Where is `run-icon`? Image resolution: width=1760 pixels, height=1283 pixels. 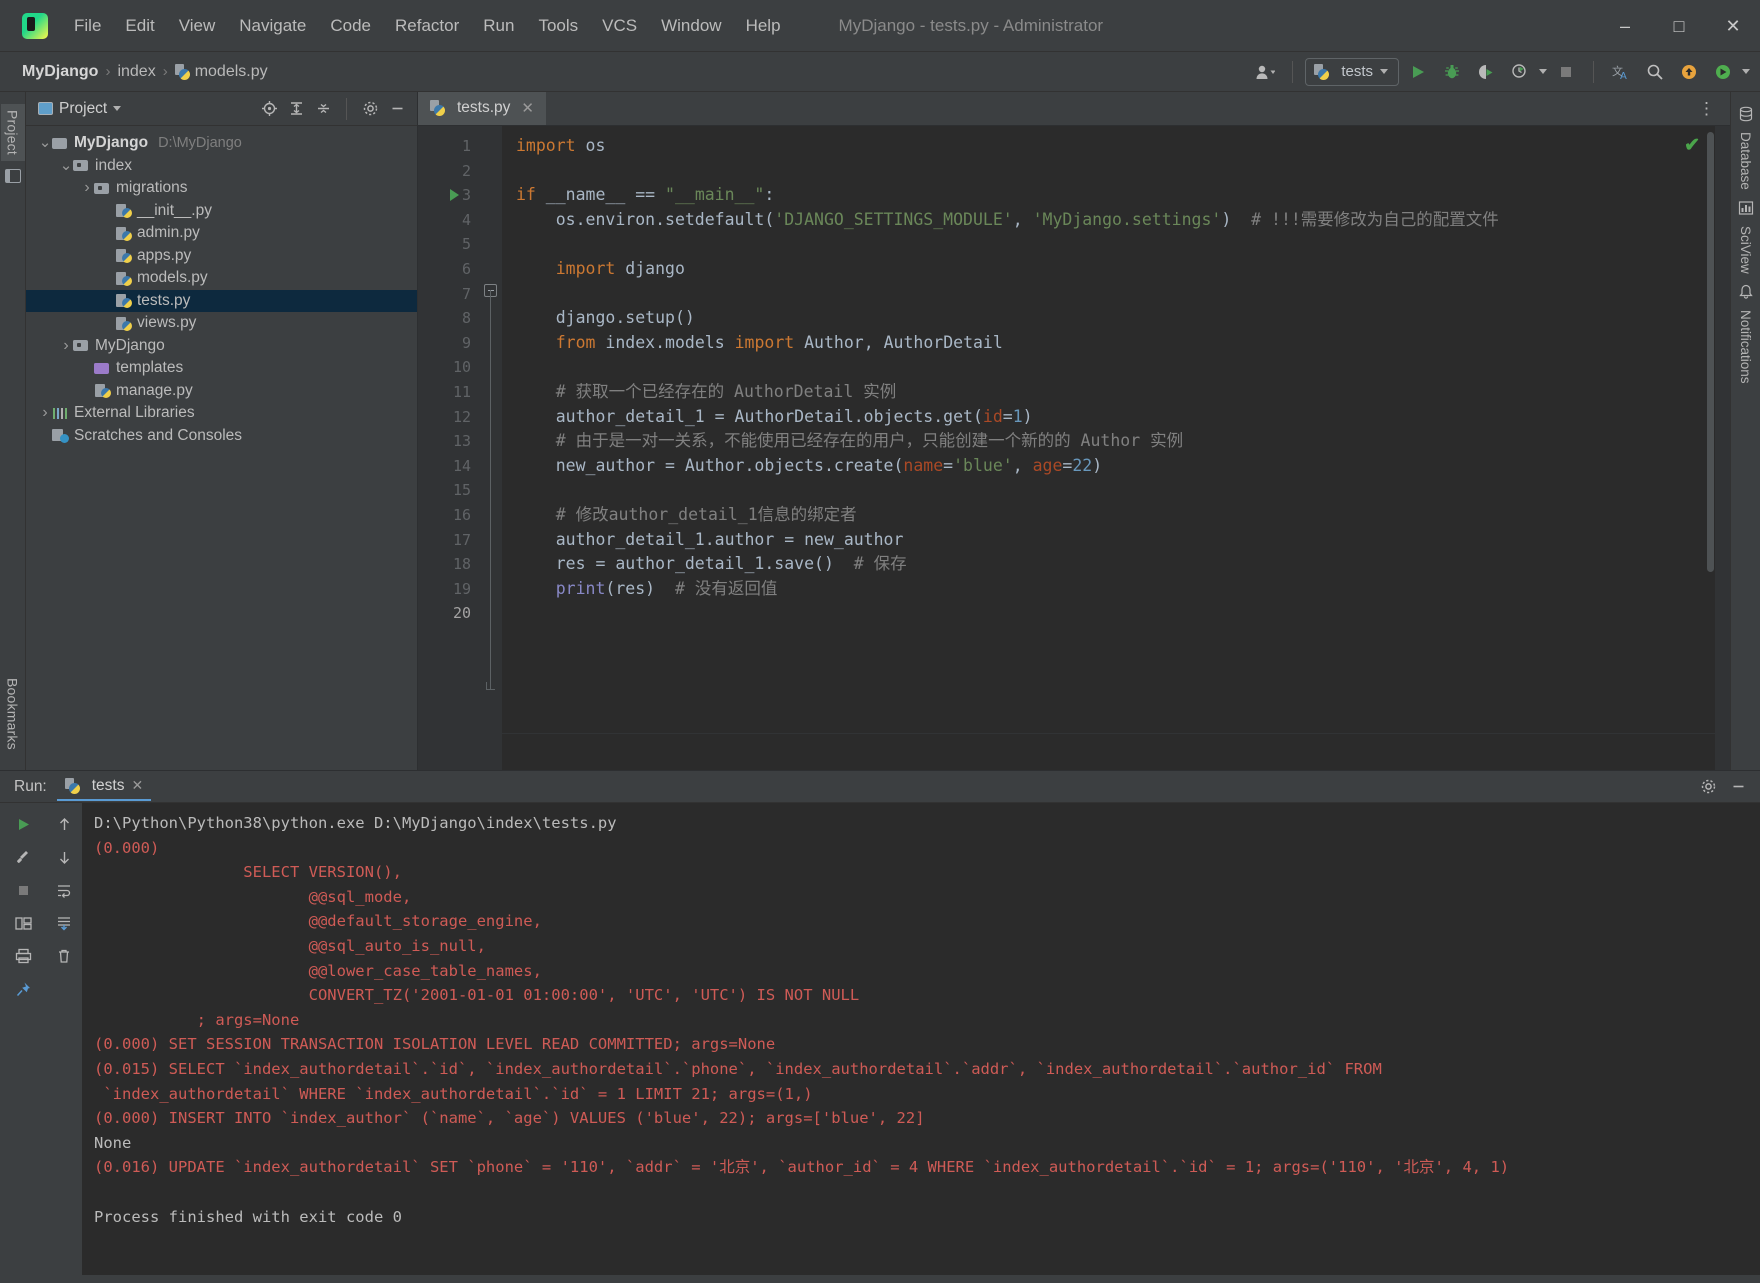
run-icon is located at coordinates (1418, 72).